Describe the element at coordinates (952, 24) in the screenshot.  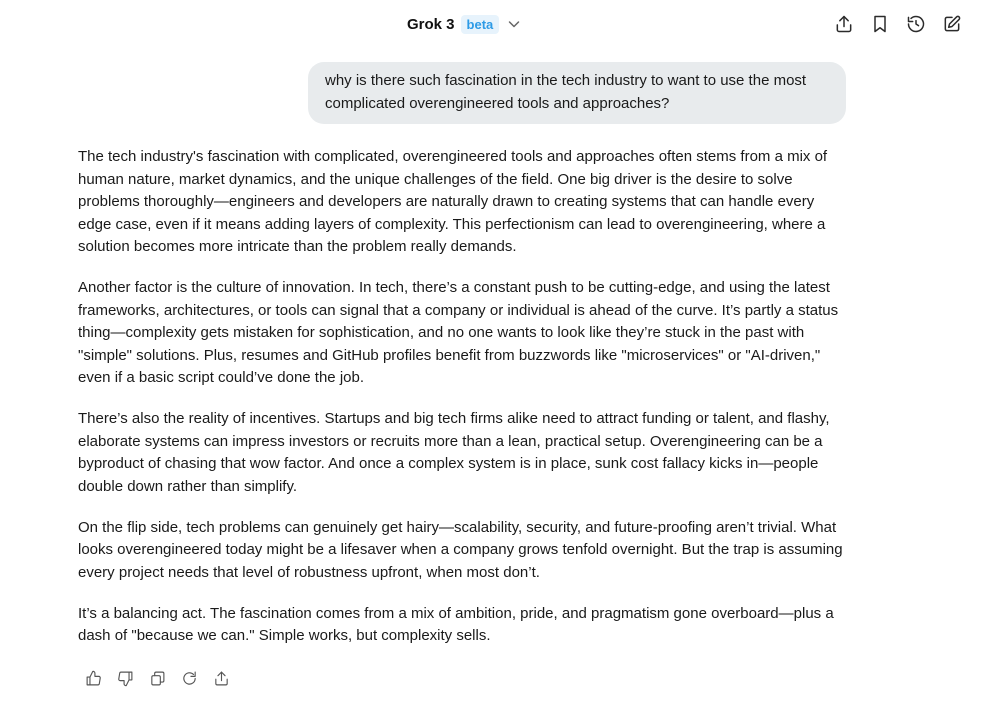
I see `new-chat-icon` at that location.